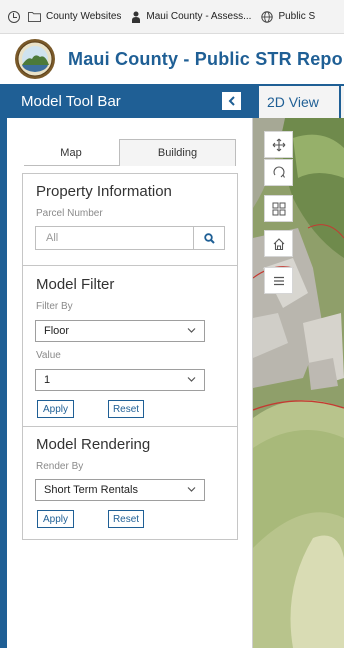 This screenshot has width=344, height=648. I want to click on rotate-tool-button, so click(278, 172).